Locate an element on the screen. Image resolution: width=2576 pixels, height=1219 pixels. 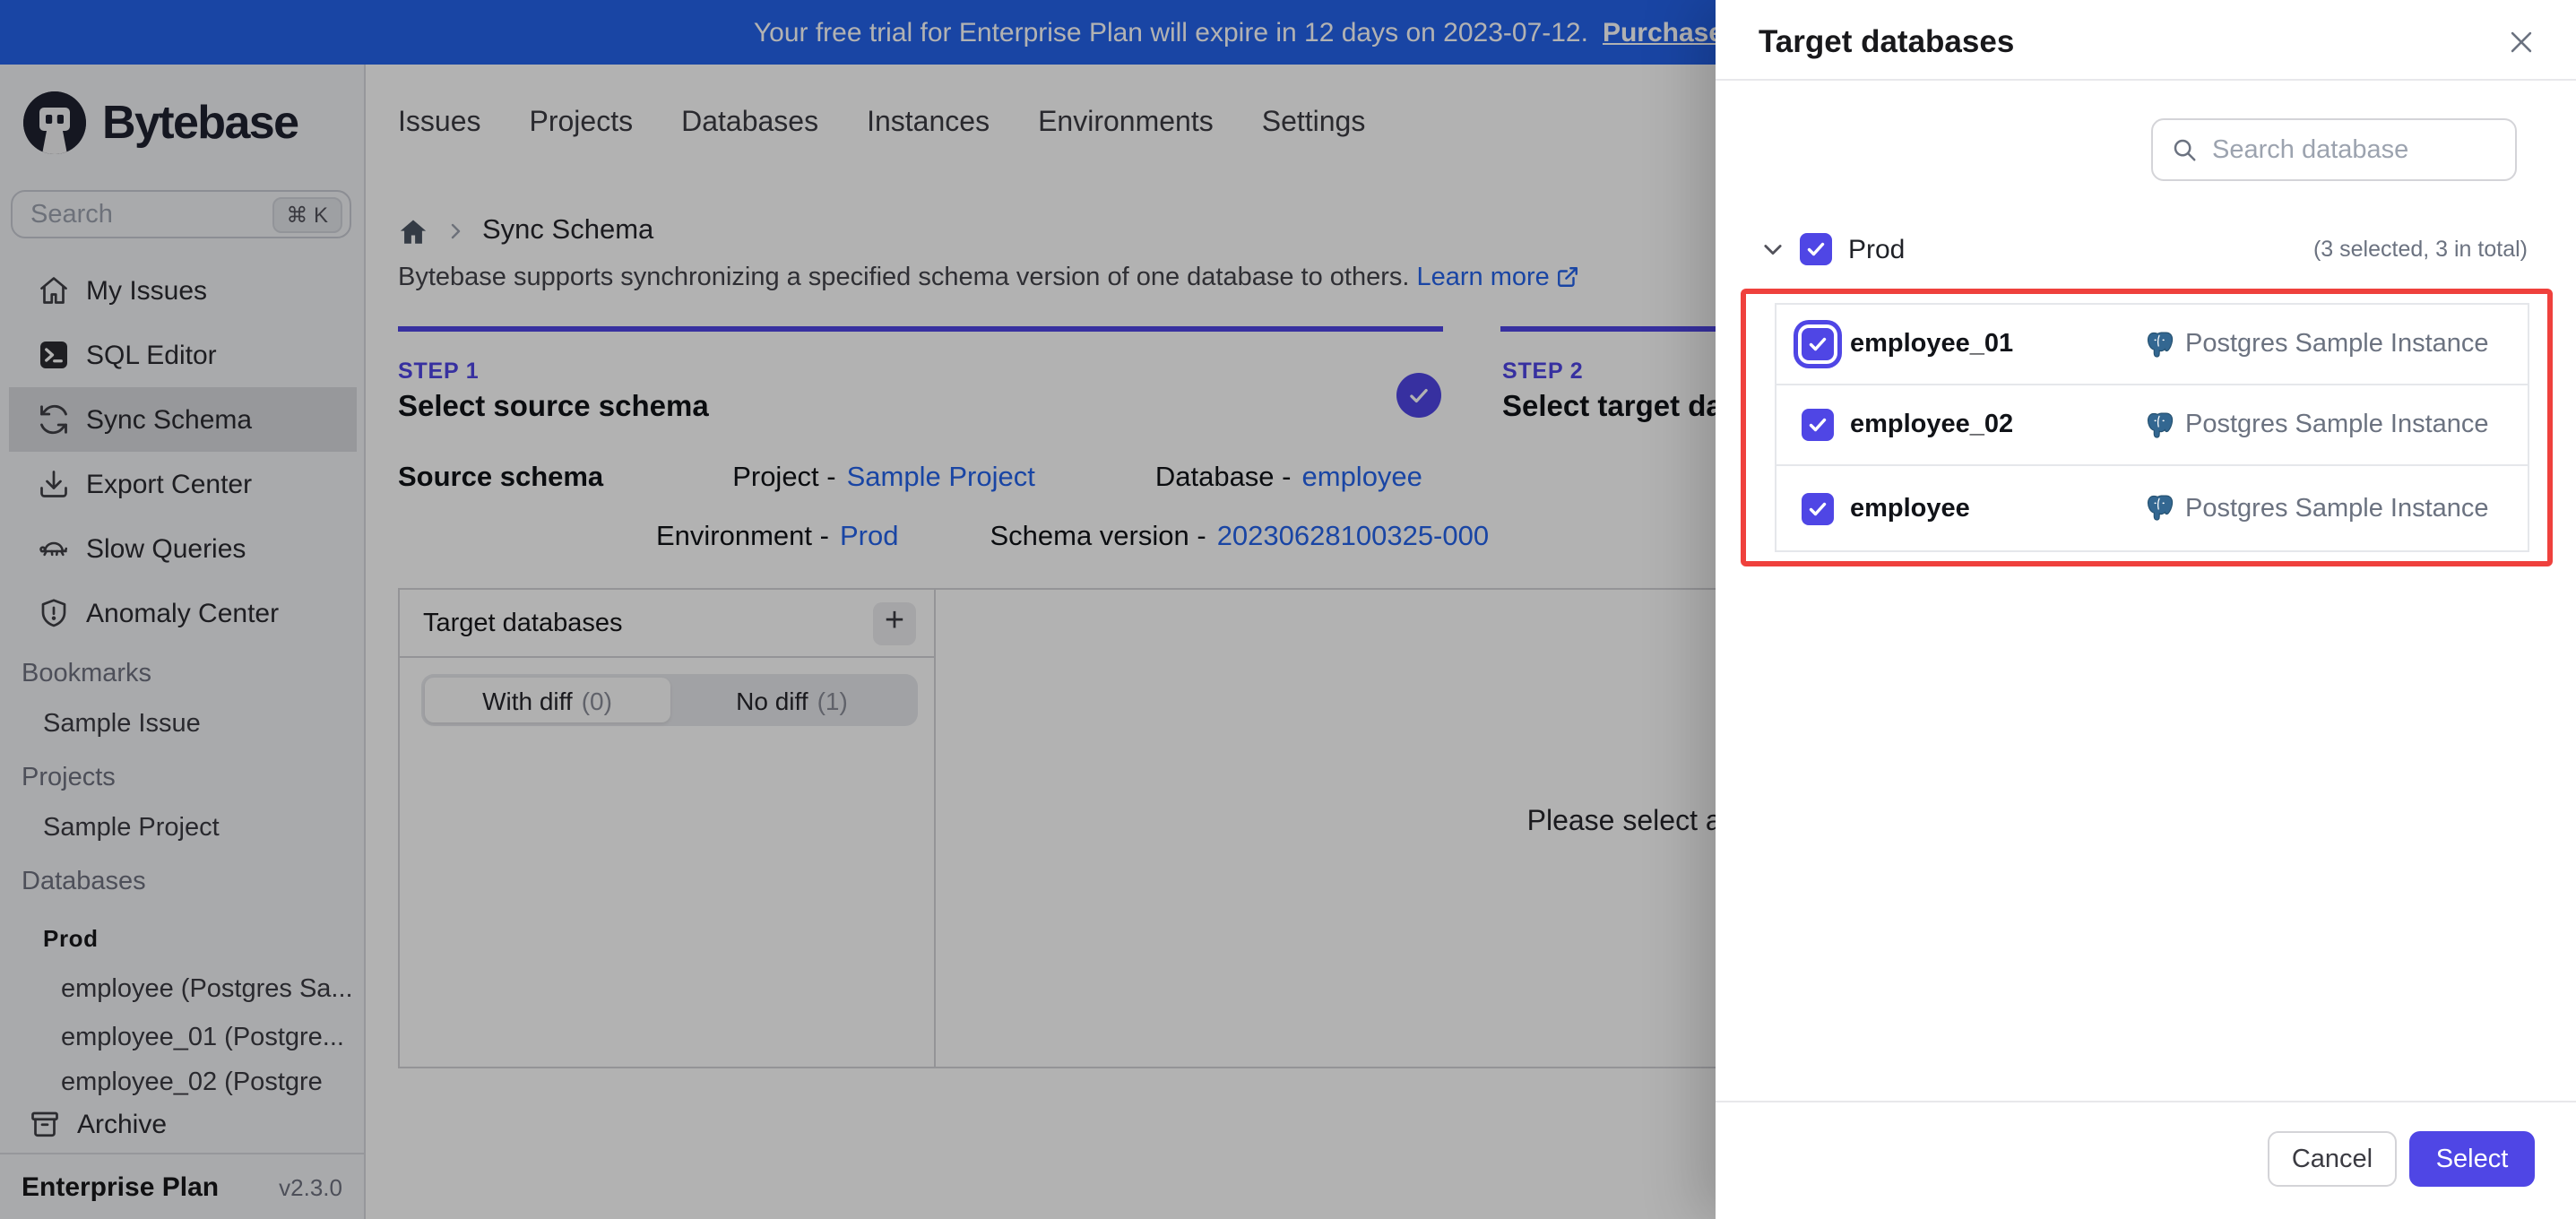
employee-02-checkbox is located at coordinates (1818, 425).